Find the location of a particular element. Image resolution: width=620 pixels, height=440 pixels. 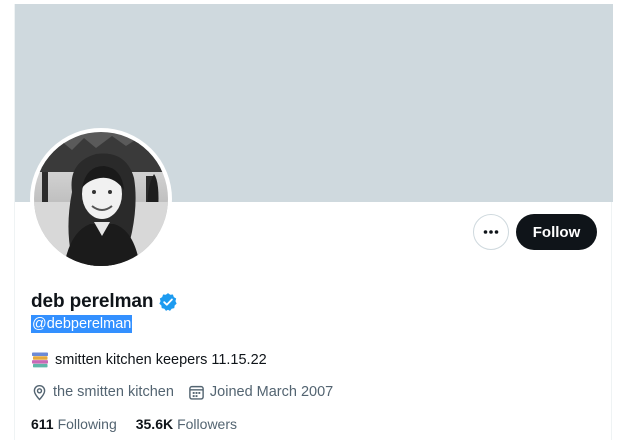

followers-label: Followers is located at coordinates (207, 424).